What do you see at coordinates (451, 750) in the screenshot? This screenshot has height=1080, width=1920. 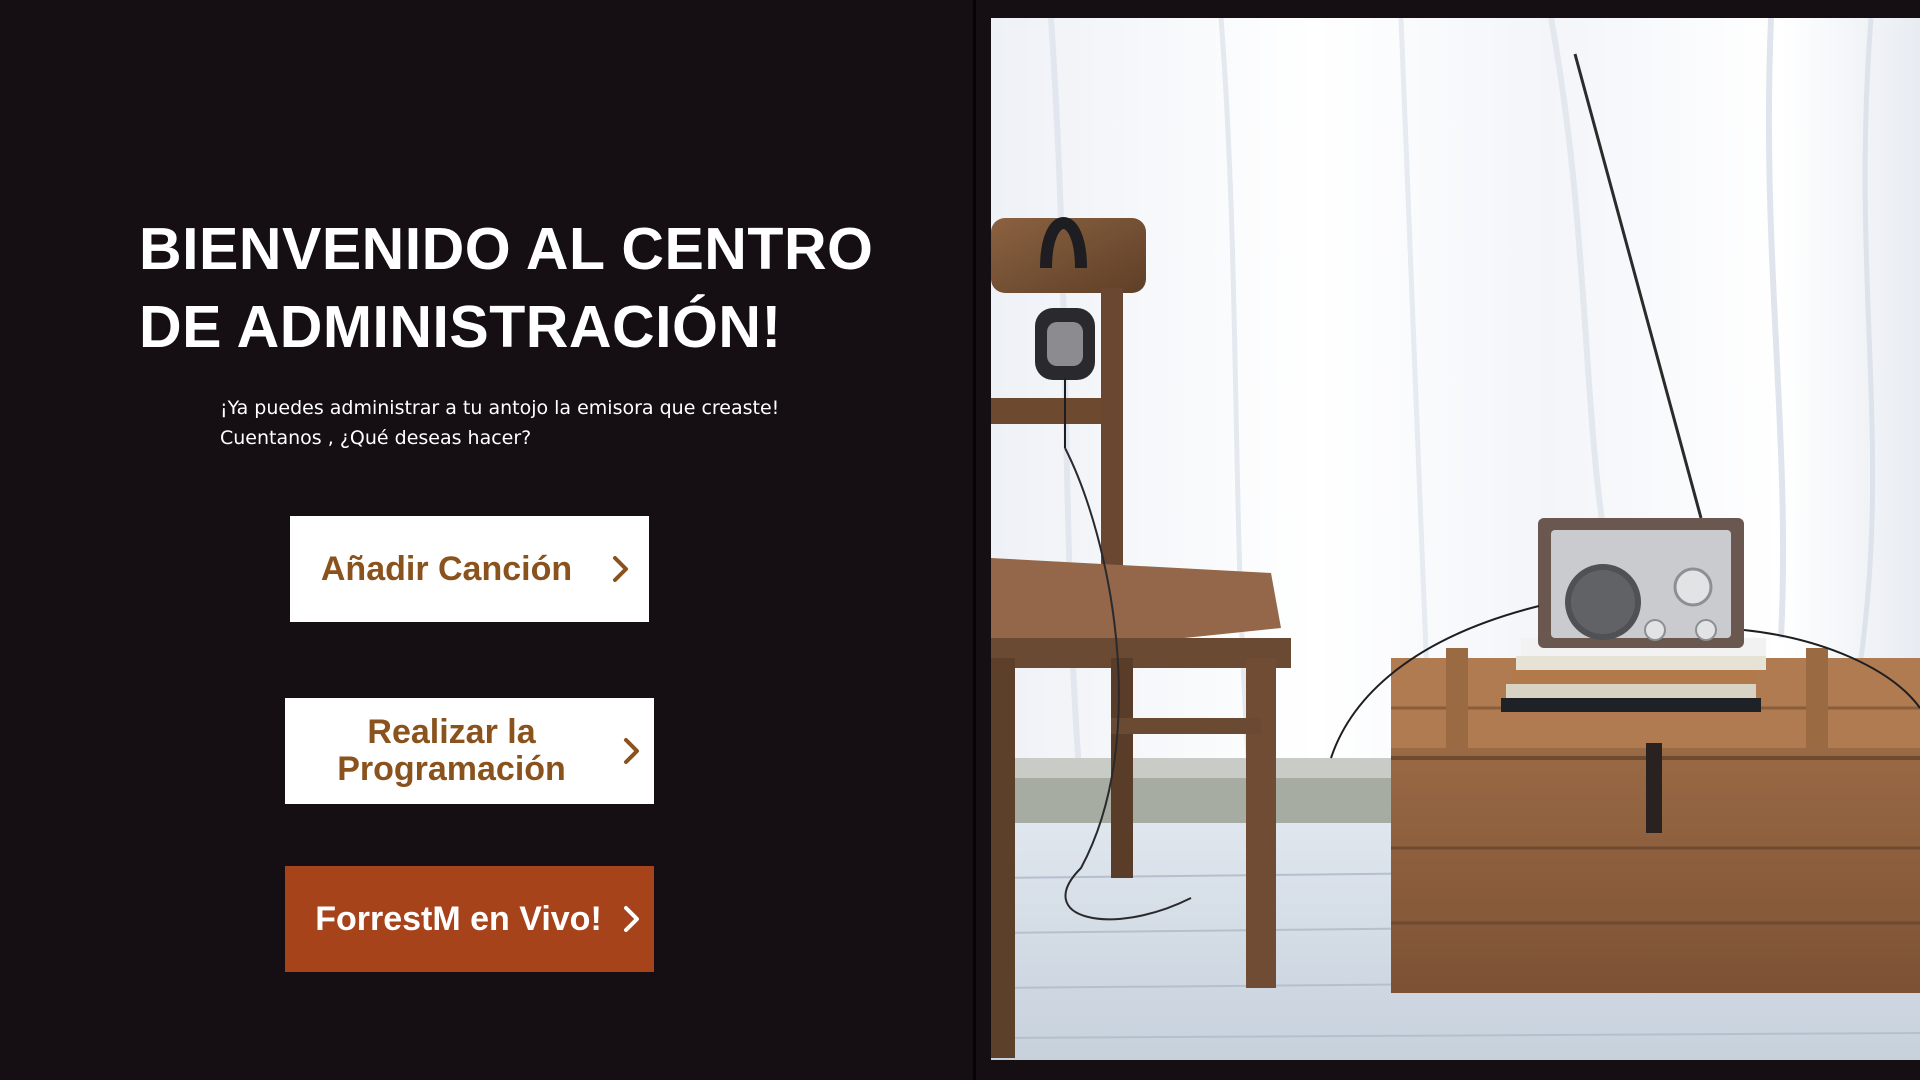 I see `schedule-programming-label: Realizar la Programación` at bounding box center [451, 750].